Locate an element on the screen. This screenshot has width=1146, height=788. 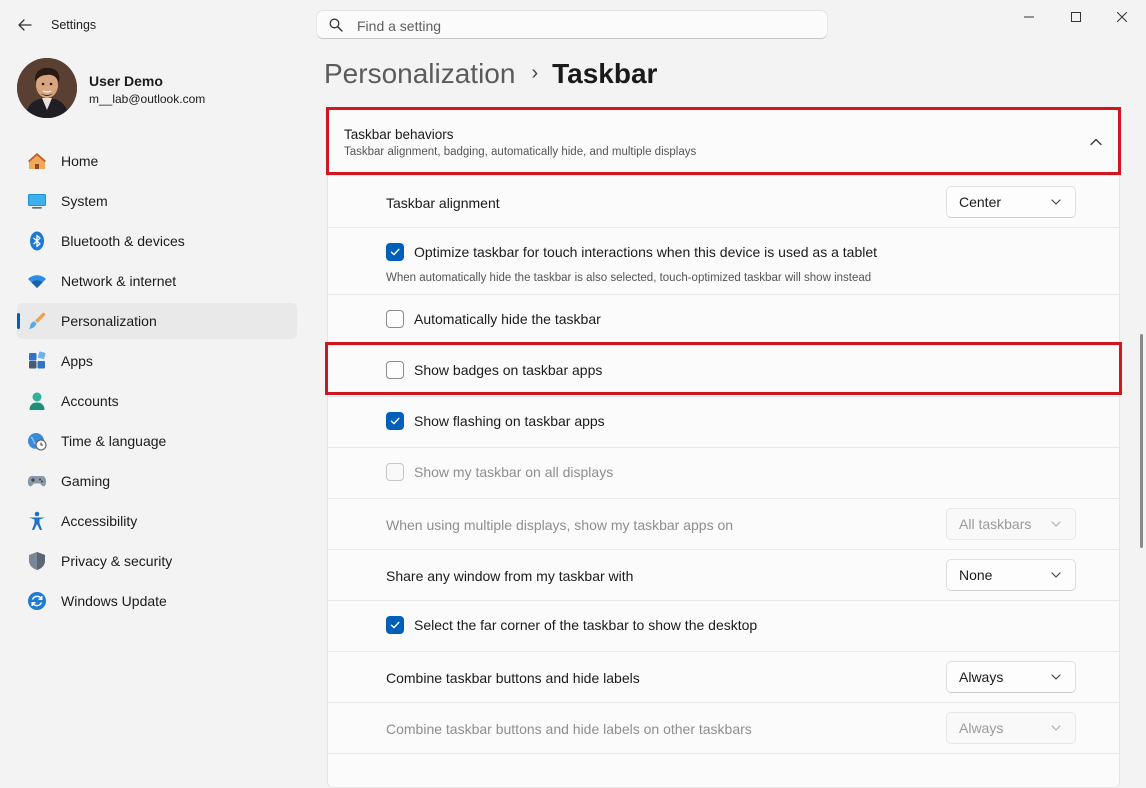
sidebar-item-gaming: Gaming is located at coordinates (157, 481).